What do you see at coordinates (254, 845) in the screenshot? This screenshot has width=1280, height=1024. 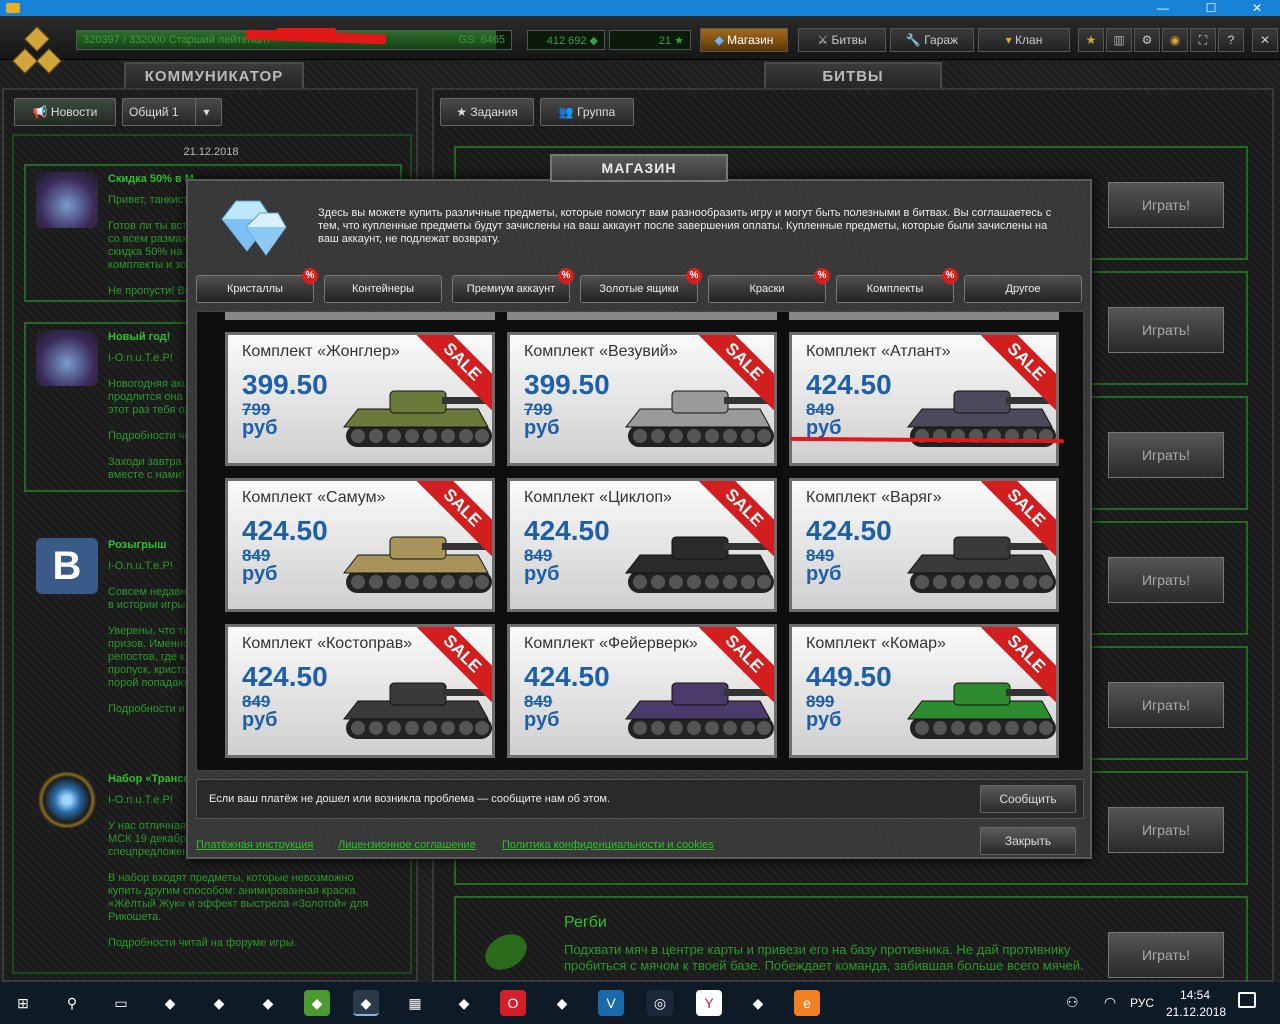 I see `payment-instruction-link: Платёжная инструкция` at bounding box center [254, 845].